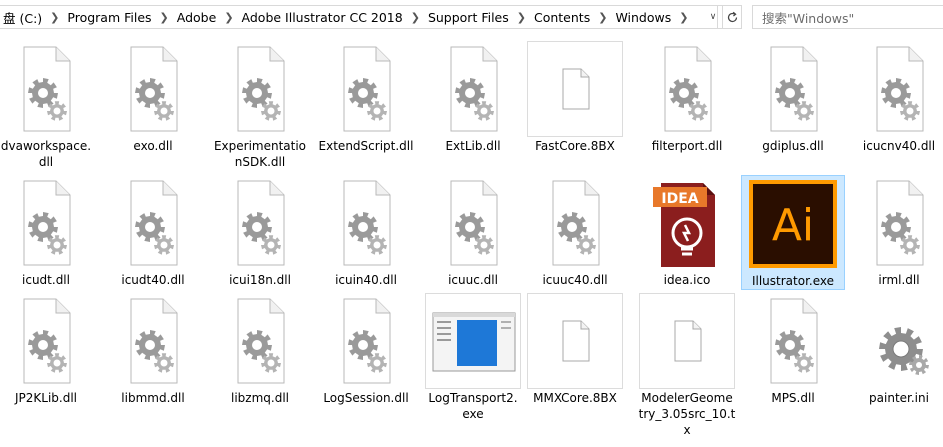  Describe the element at coordinates (899, 398) in the screenshot. I see `file-name: painter.ini` at that location.